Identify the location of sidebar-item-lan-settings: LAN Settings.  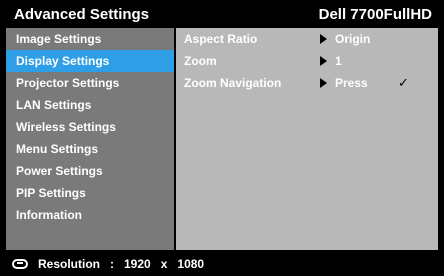
(90, 105).